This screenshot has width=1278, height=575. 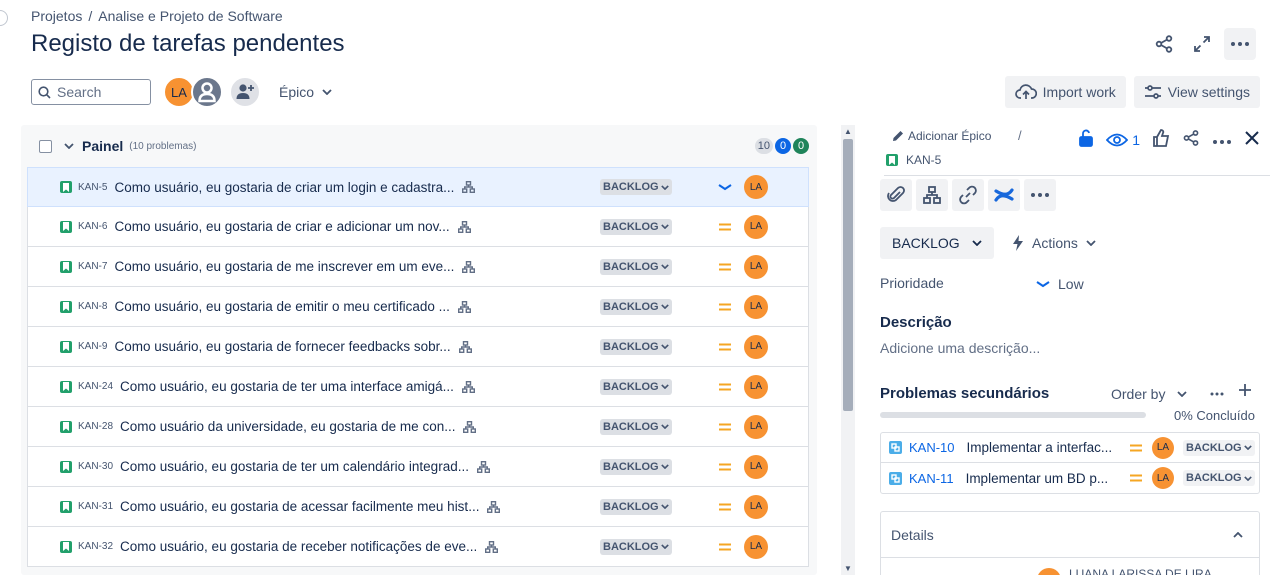 What do you see at coordinates (92, 187) in the screenshot?
I see `issue-key: KAN-5` at bounding box center [92, 187].